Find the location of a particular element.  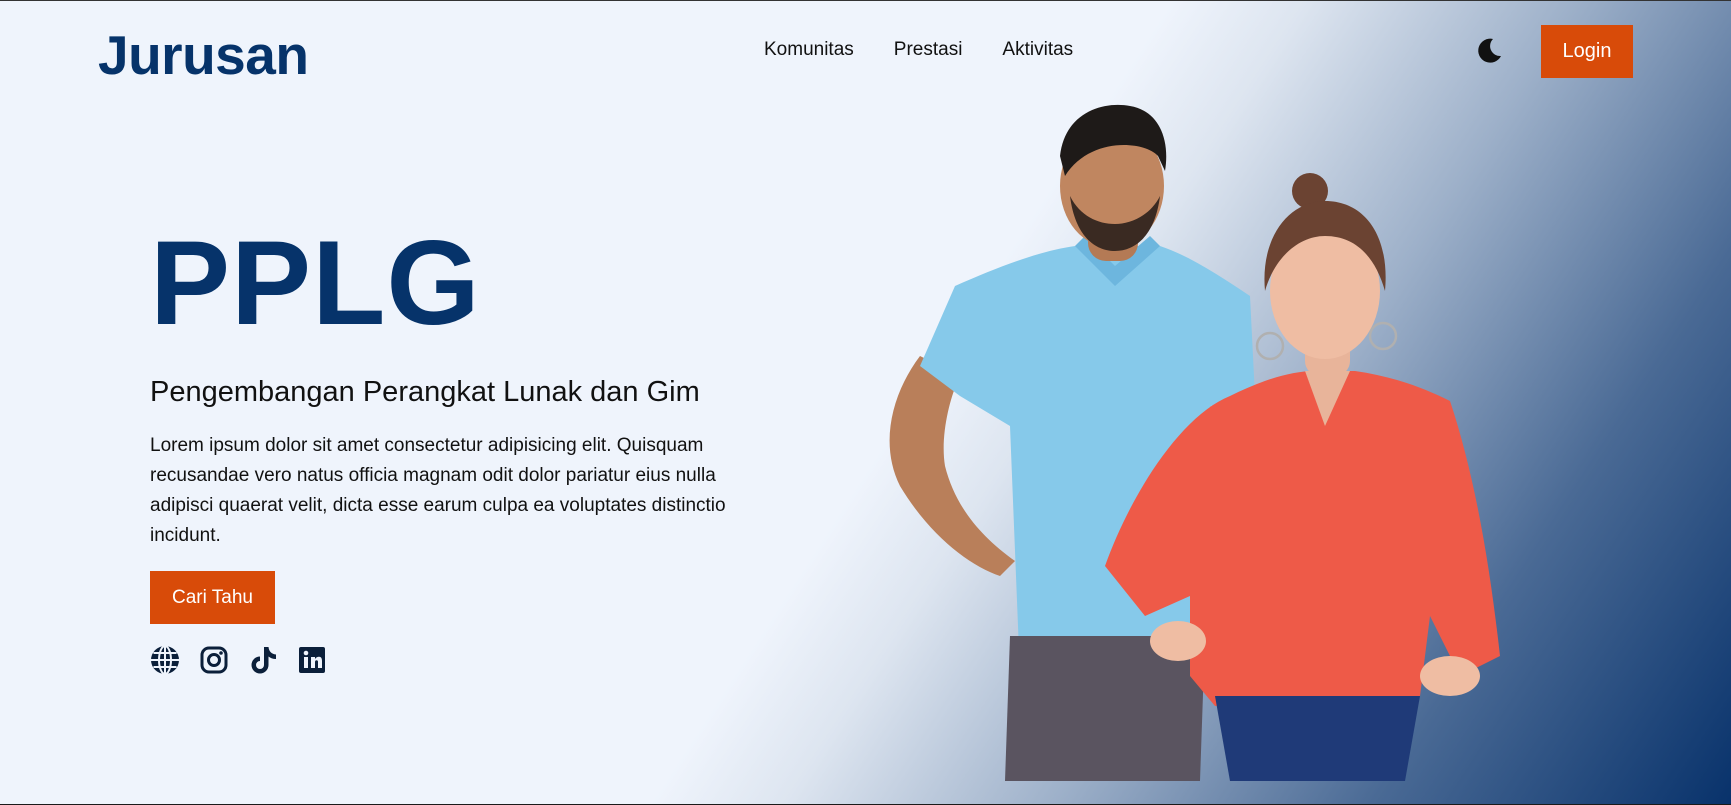

nav-komunitas: Komunitas is located at coordinates (809, 50).